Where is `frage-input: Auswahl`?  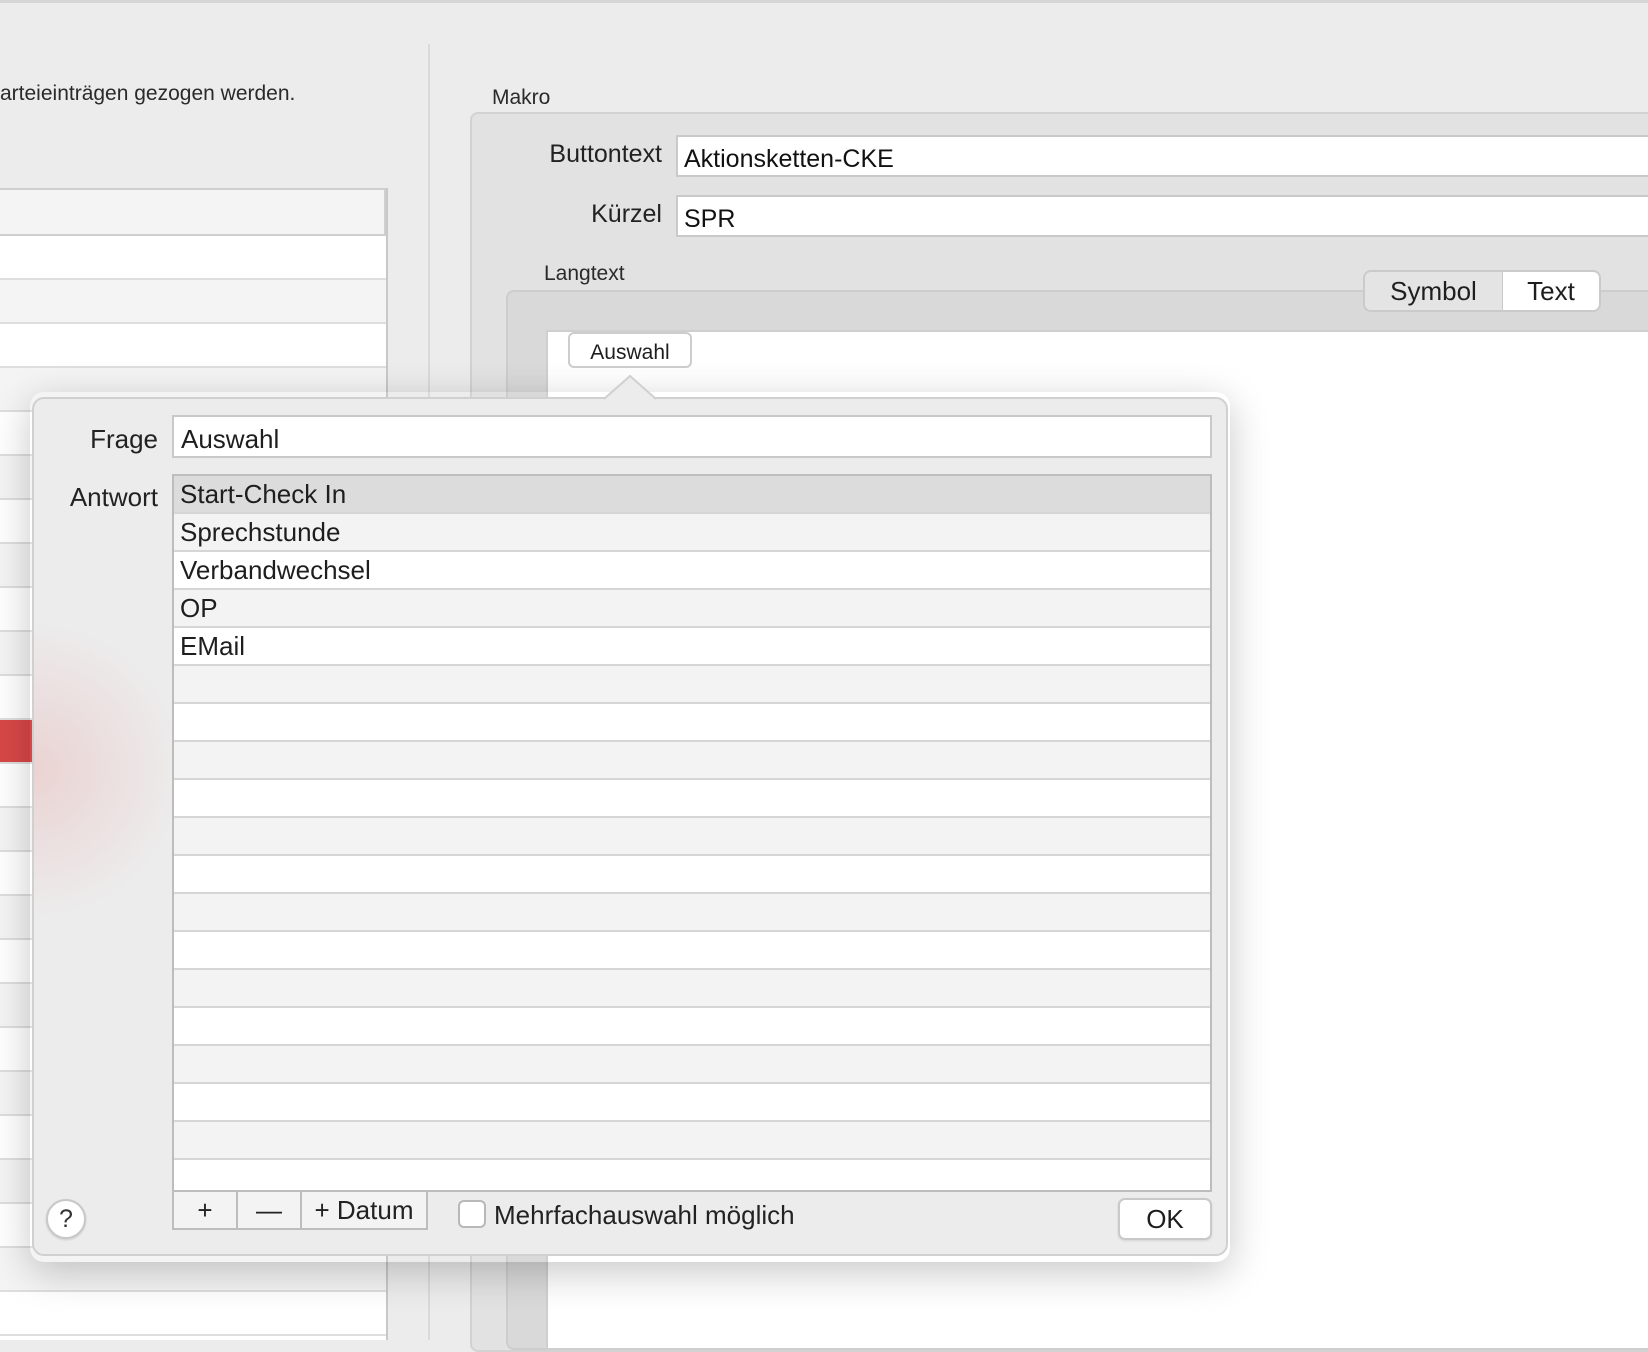 frage-input: Auswahl is located at coordinates (692, 436).